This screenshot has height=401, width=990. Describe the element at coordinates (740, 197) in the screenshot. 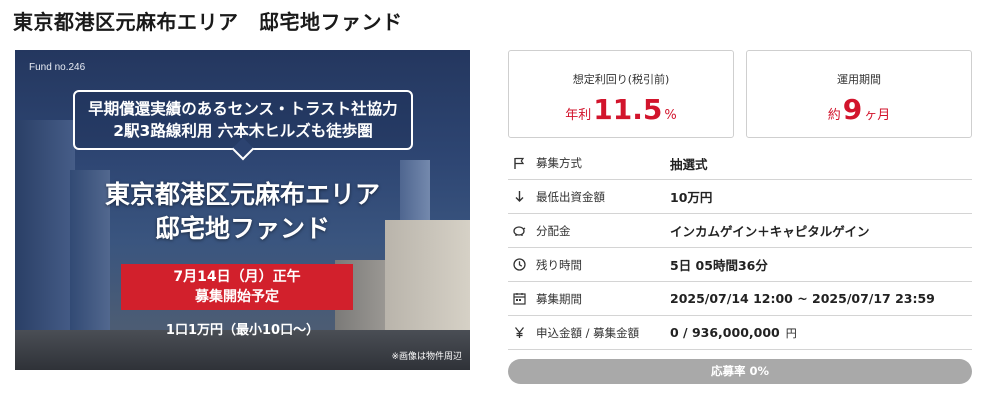

I see `row-minimum-investment: 最低出資金額 10万円` at that location.